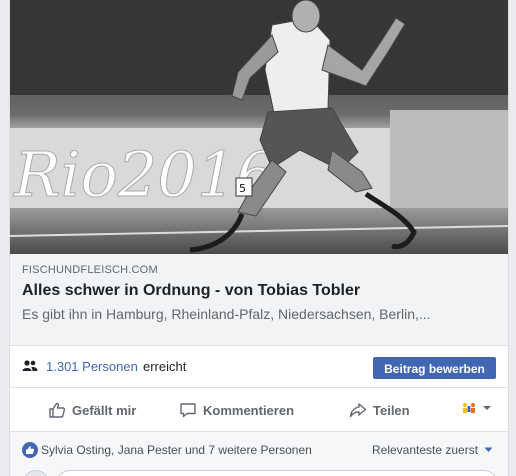  What do you see at coordinates (425, 450) in the screenshot?
I see `sort-label: Relevanteste zuerst` at bounding box center [425, 450].